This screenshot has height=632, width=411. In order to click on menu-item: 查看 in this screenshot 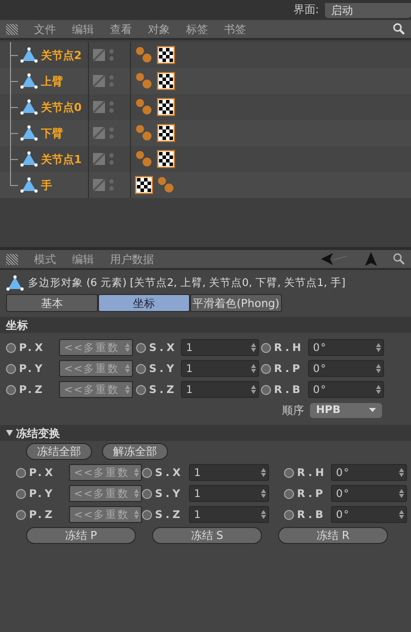, I will do `click(121, 29)`.